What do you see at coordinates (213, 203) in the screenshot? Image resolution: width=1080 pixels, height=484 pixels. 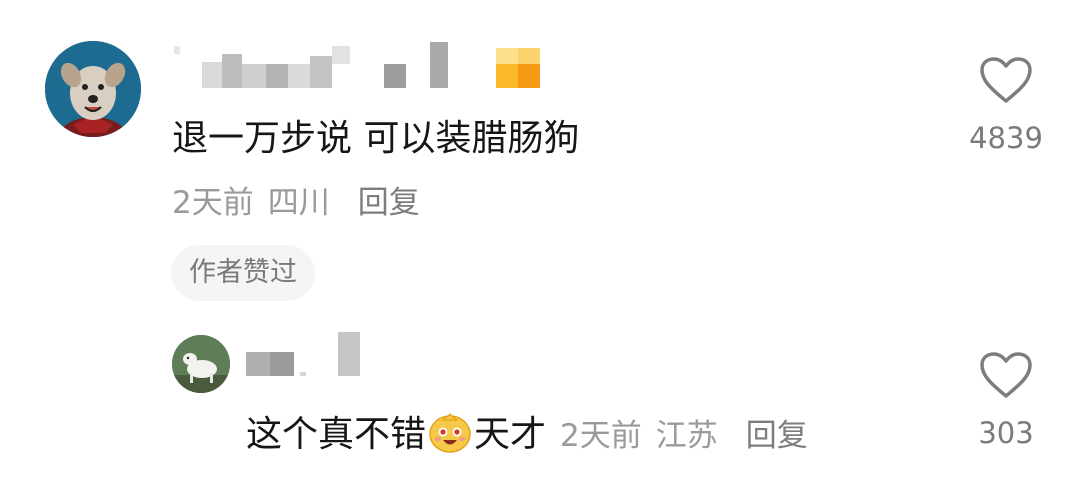 I see `comment-time: 2天前` at bounding box center [213, 203].